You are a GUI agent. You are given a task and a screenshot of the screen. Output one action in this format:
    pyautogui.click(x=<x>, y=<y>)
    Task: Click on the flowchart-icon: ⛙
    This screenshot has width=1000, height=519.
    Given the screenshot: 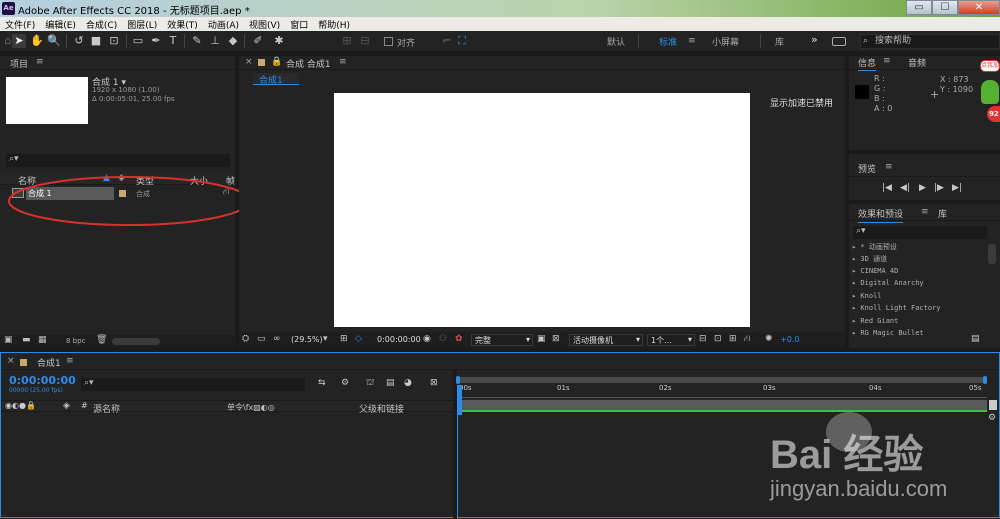 What is the action you would take?
    pyautogui.click(x=747, y=339)
    